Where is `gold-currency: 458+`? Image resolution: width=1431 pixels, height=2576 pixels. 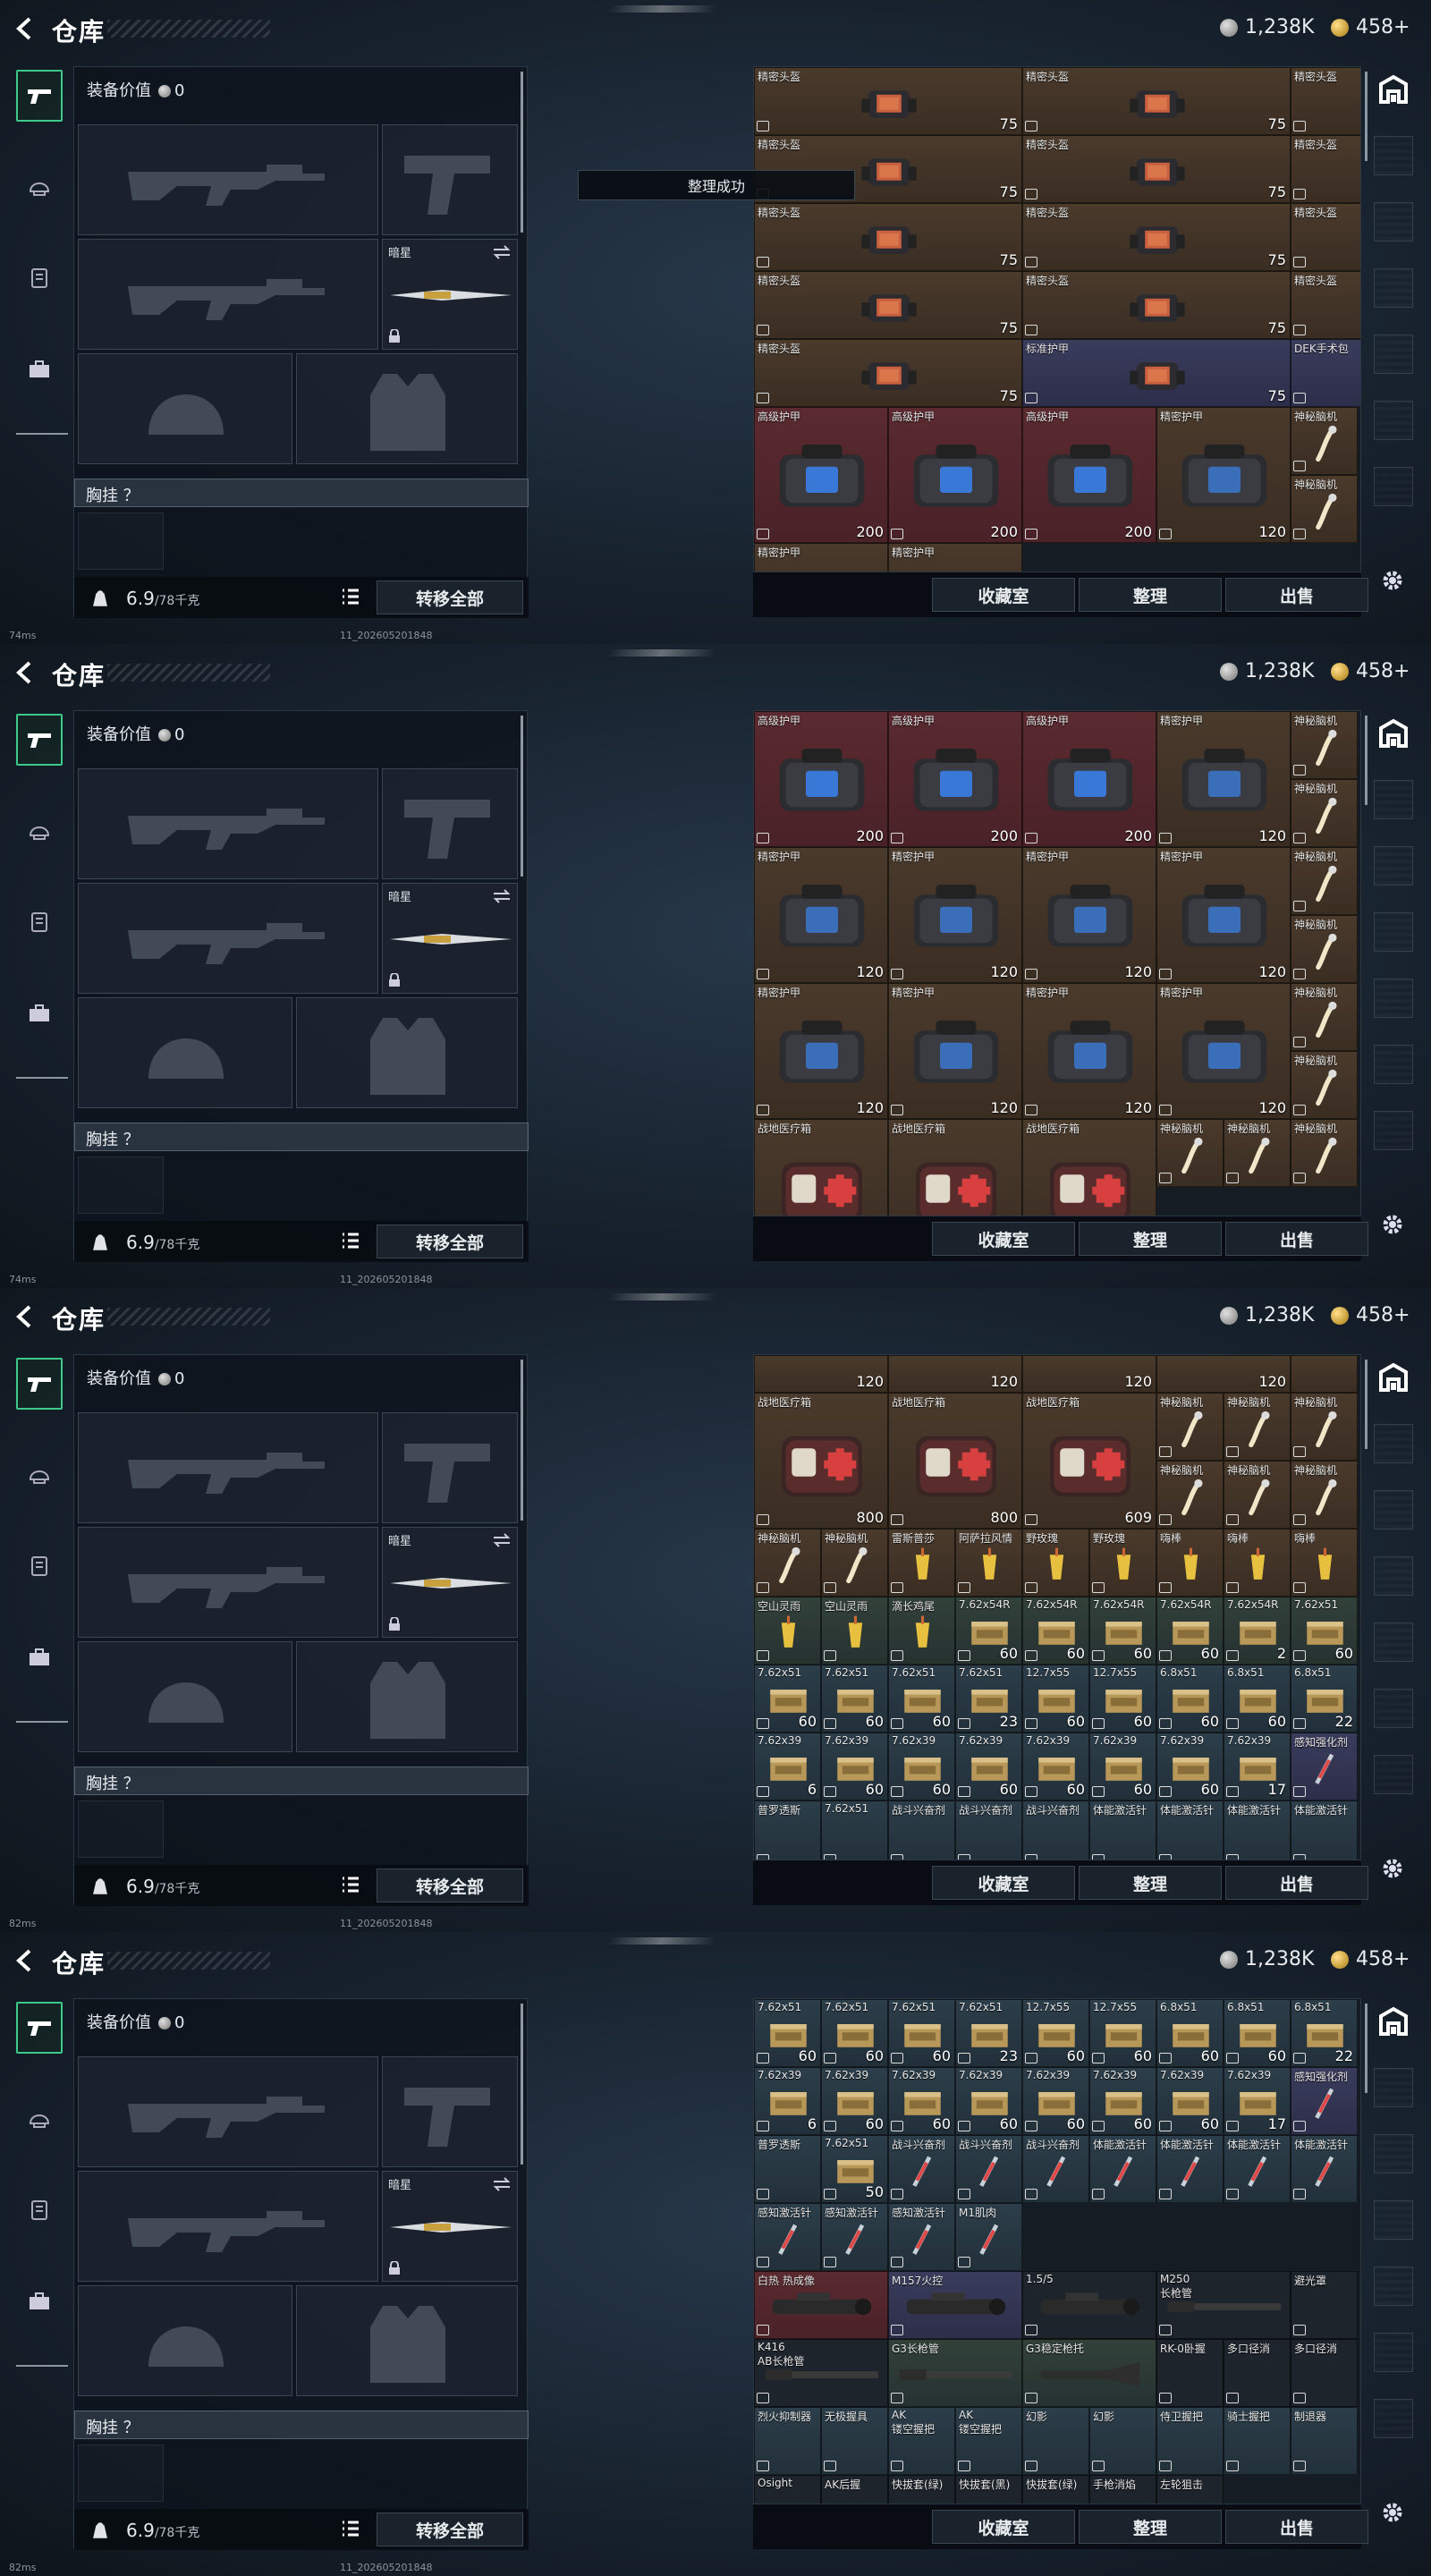
gold-currency: 458+ is located at coordinates (1371, 671).